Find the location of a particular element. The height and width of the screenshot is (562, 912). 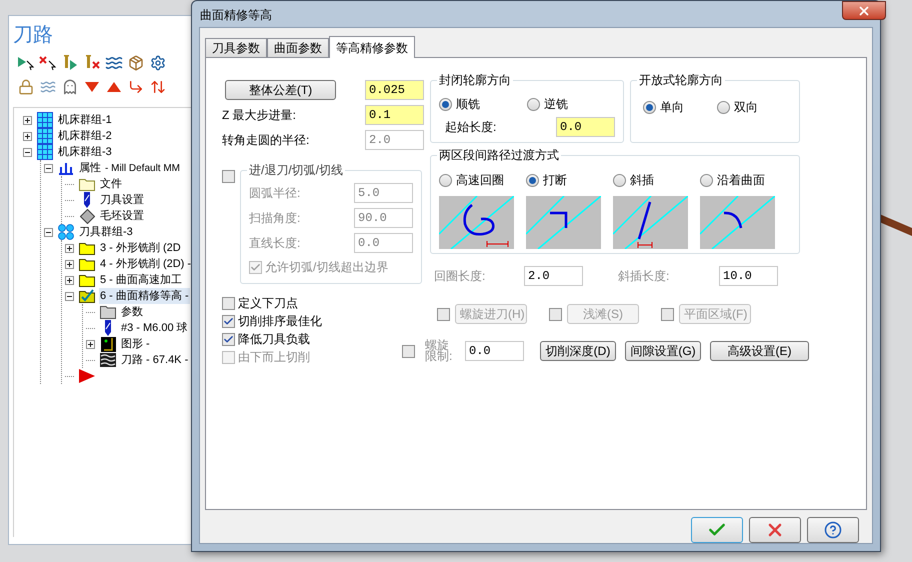

radio-label: 高速回圈 is located at coordinates (480, 180).